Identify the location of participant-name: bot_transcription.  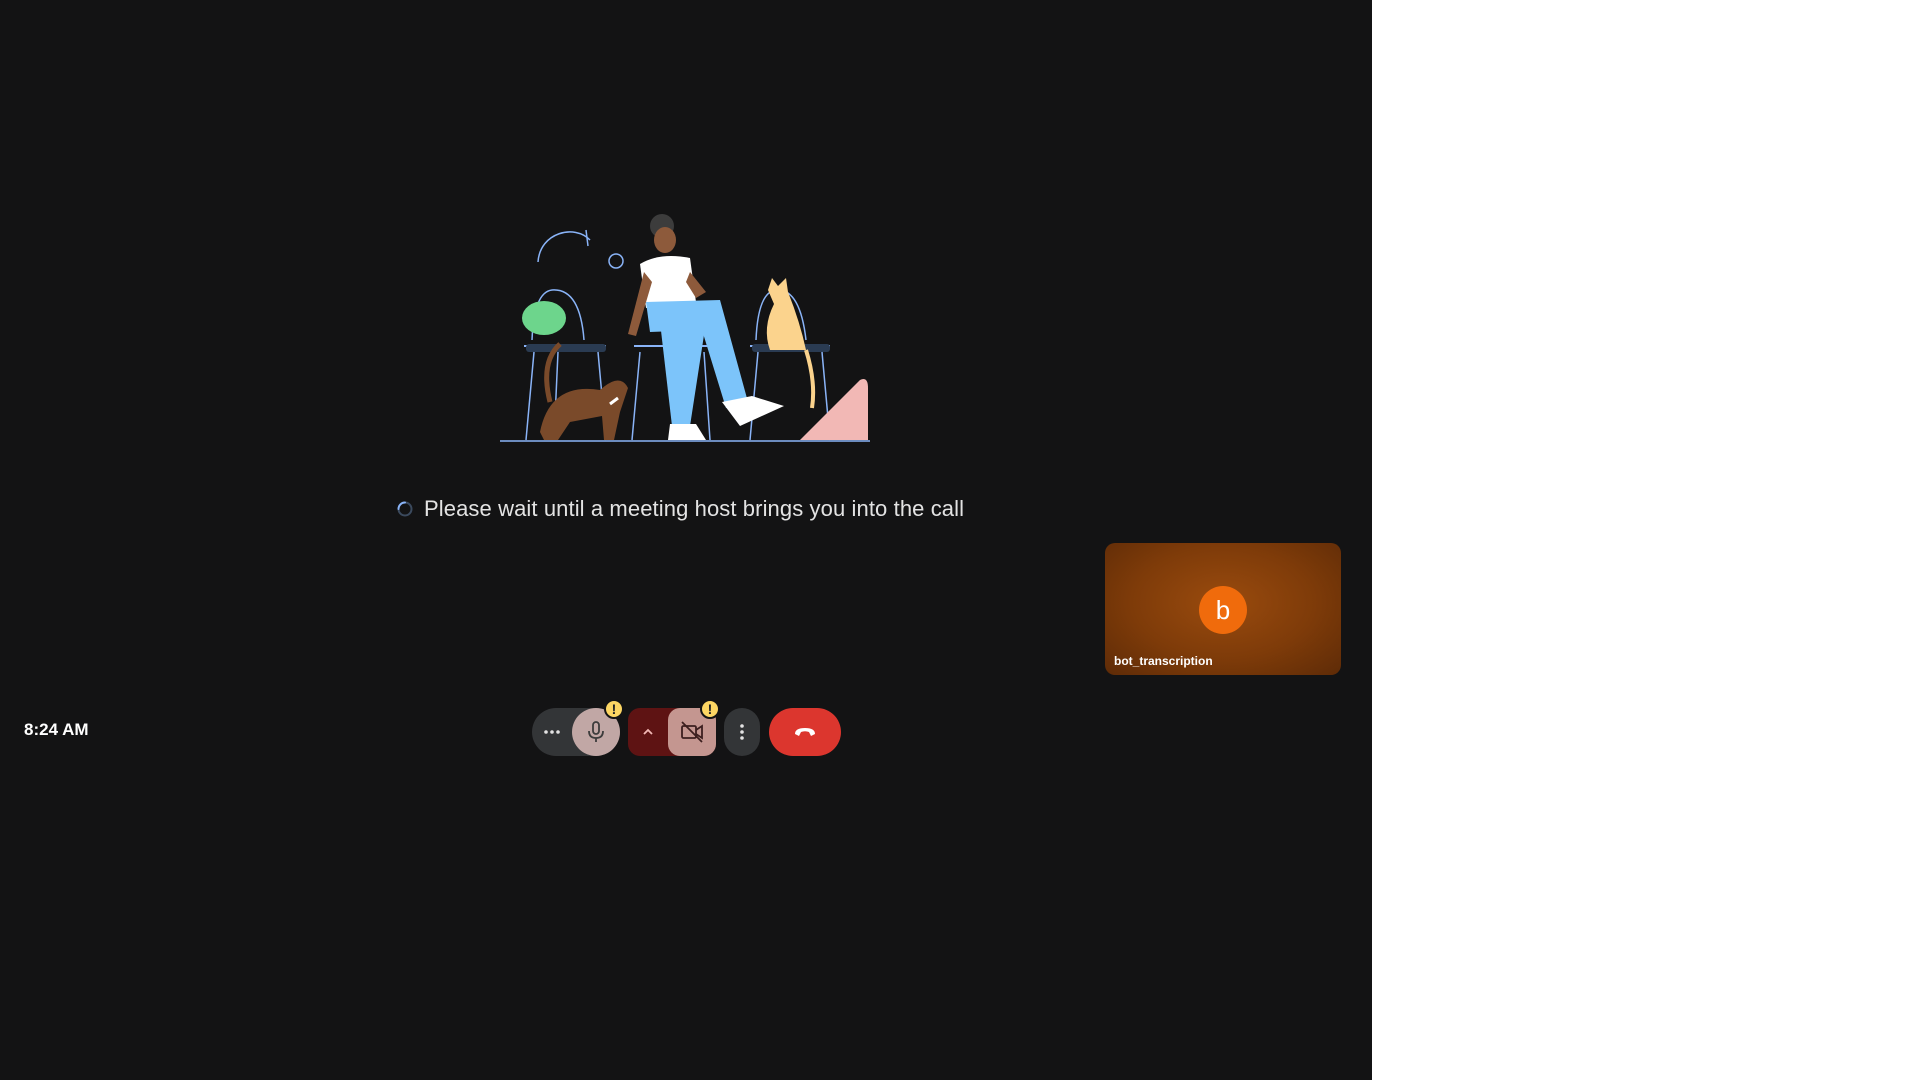
(1163, 661).